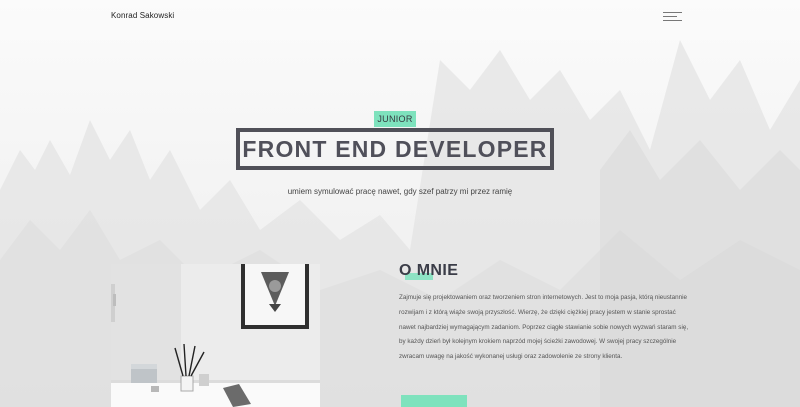  I want to click on workspace-photo, so click(215, 335).